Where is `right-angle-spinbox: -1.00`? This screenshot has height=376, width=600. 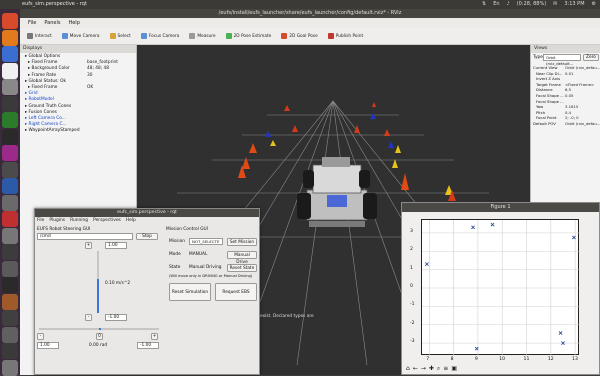
right-angle-spinbox: -1.00 is located at coordinates (148, 345).